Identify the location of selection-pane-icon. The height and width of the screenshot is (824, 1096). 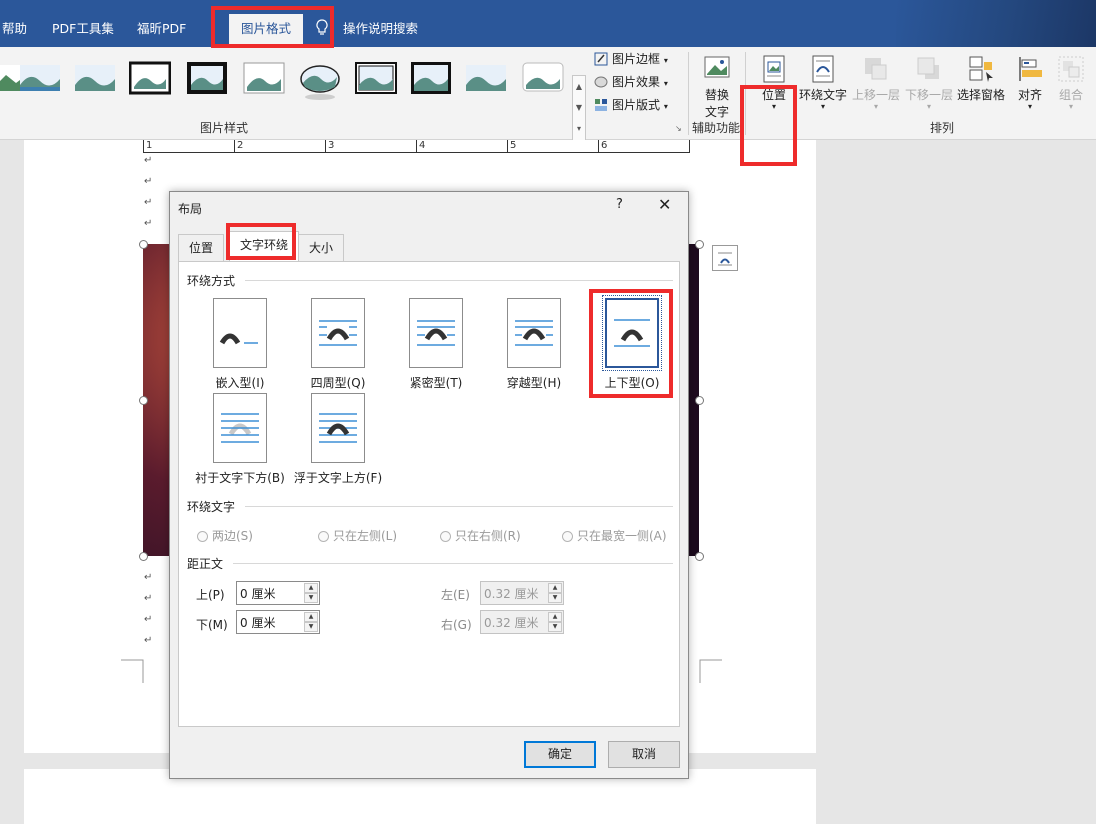
(981, 69).